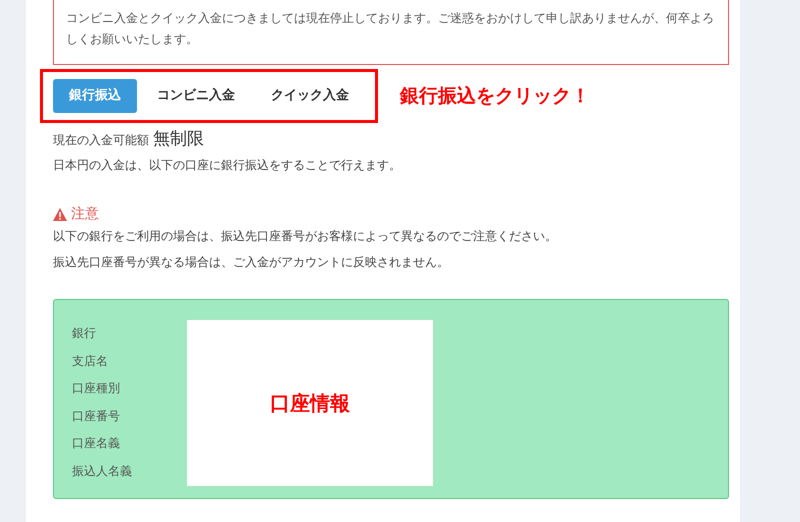 This screenshot has height=522, width=800. What do you see at coordinates (96, 388) in the screenshot?
I see `field-label: 口座種別` at bounding box center [96, 388].